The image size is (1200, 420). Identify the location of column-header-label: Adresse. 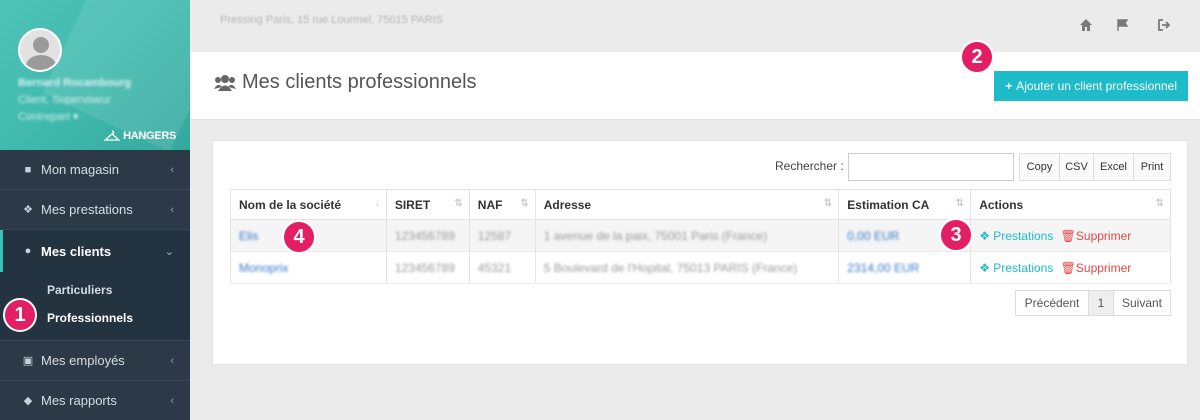
(567, 204).